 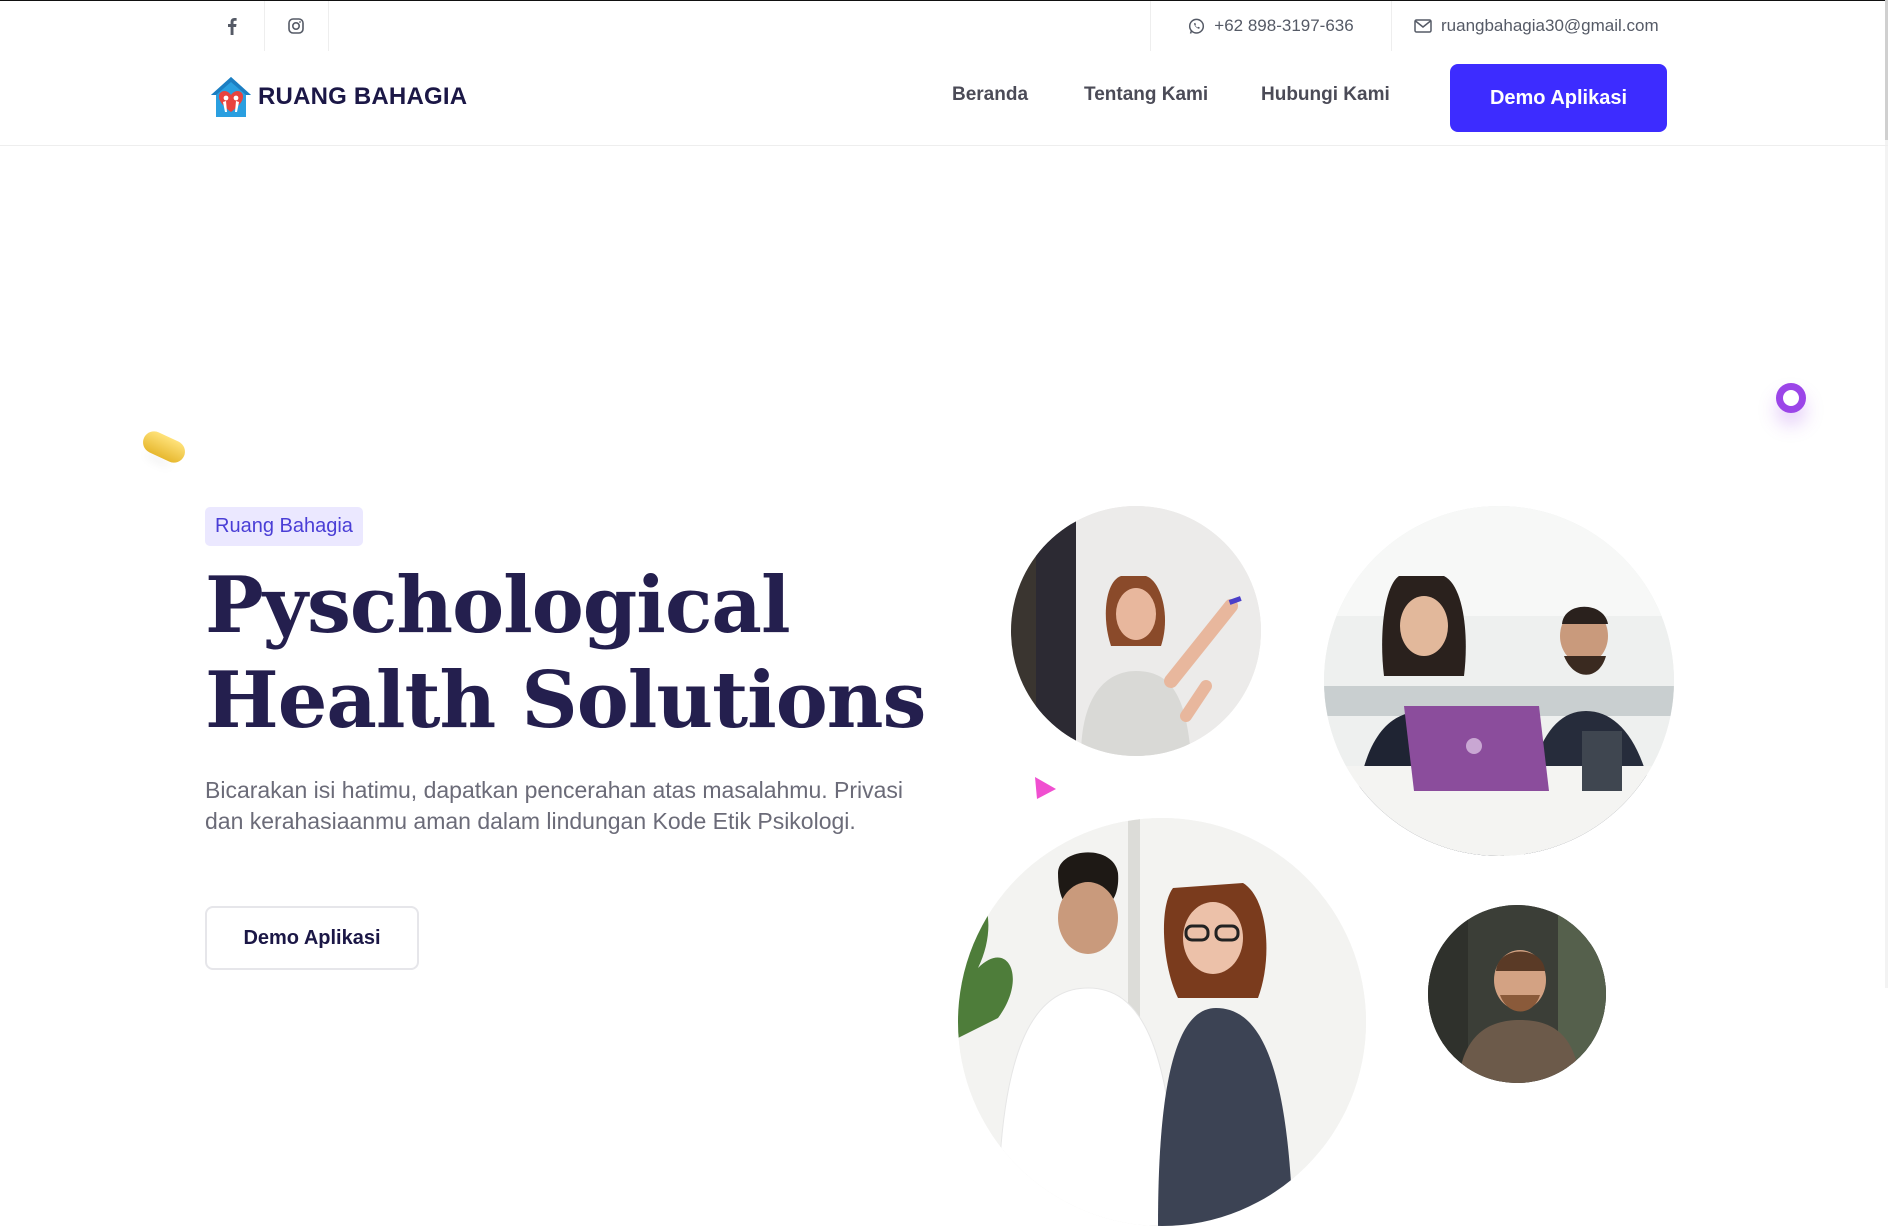 I want to click on email-contact: ruangbahagia30@gmail.com, so click(x=1536, y=26).